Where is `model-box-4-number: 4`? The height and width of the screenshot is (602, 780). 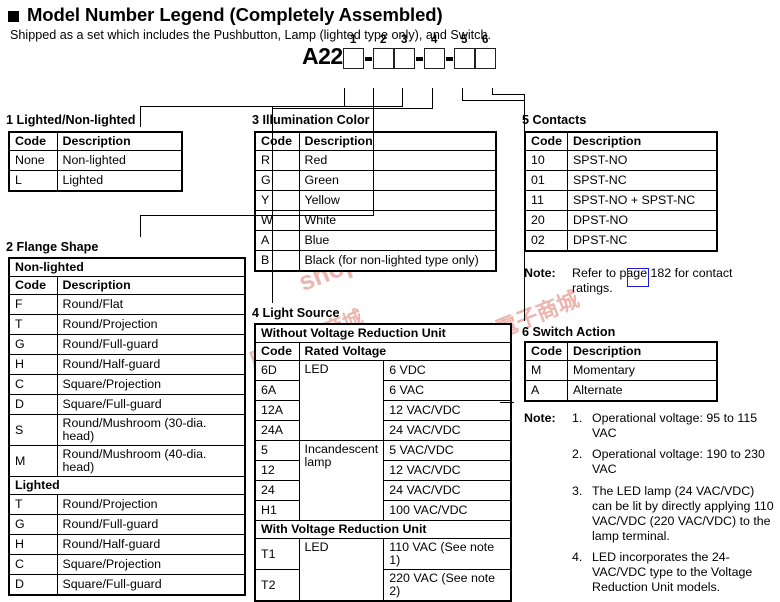 model-box-4-number: 4 is located at coordinates (434, 40).